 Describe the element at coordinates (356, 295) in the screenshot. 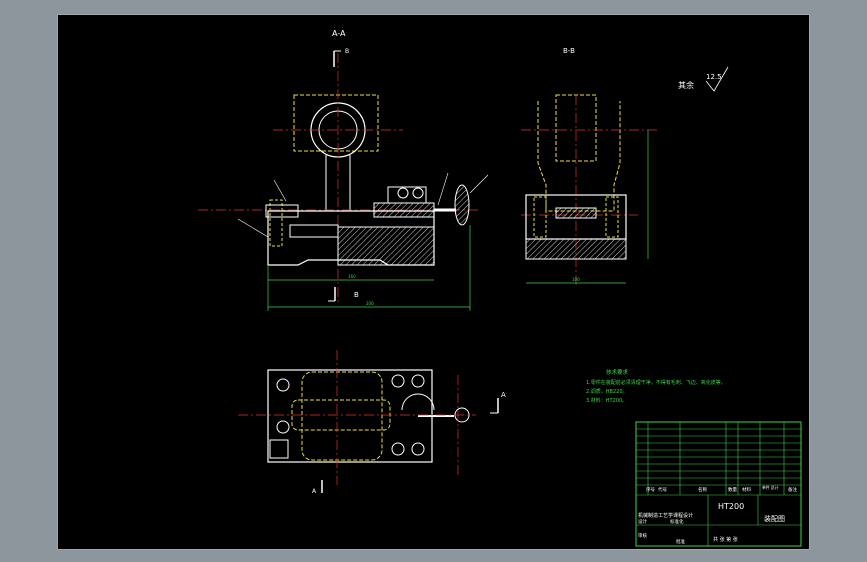

I see `cut-b-bottom-label: B` at that location.